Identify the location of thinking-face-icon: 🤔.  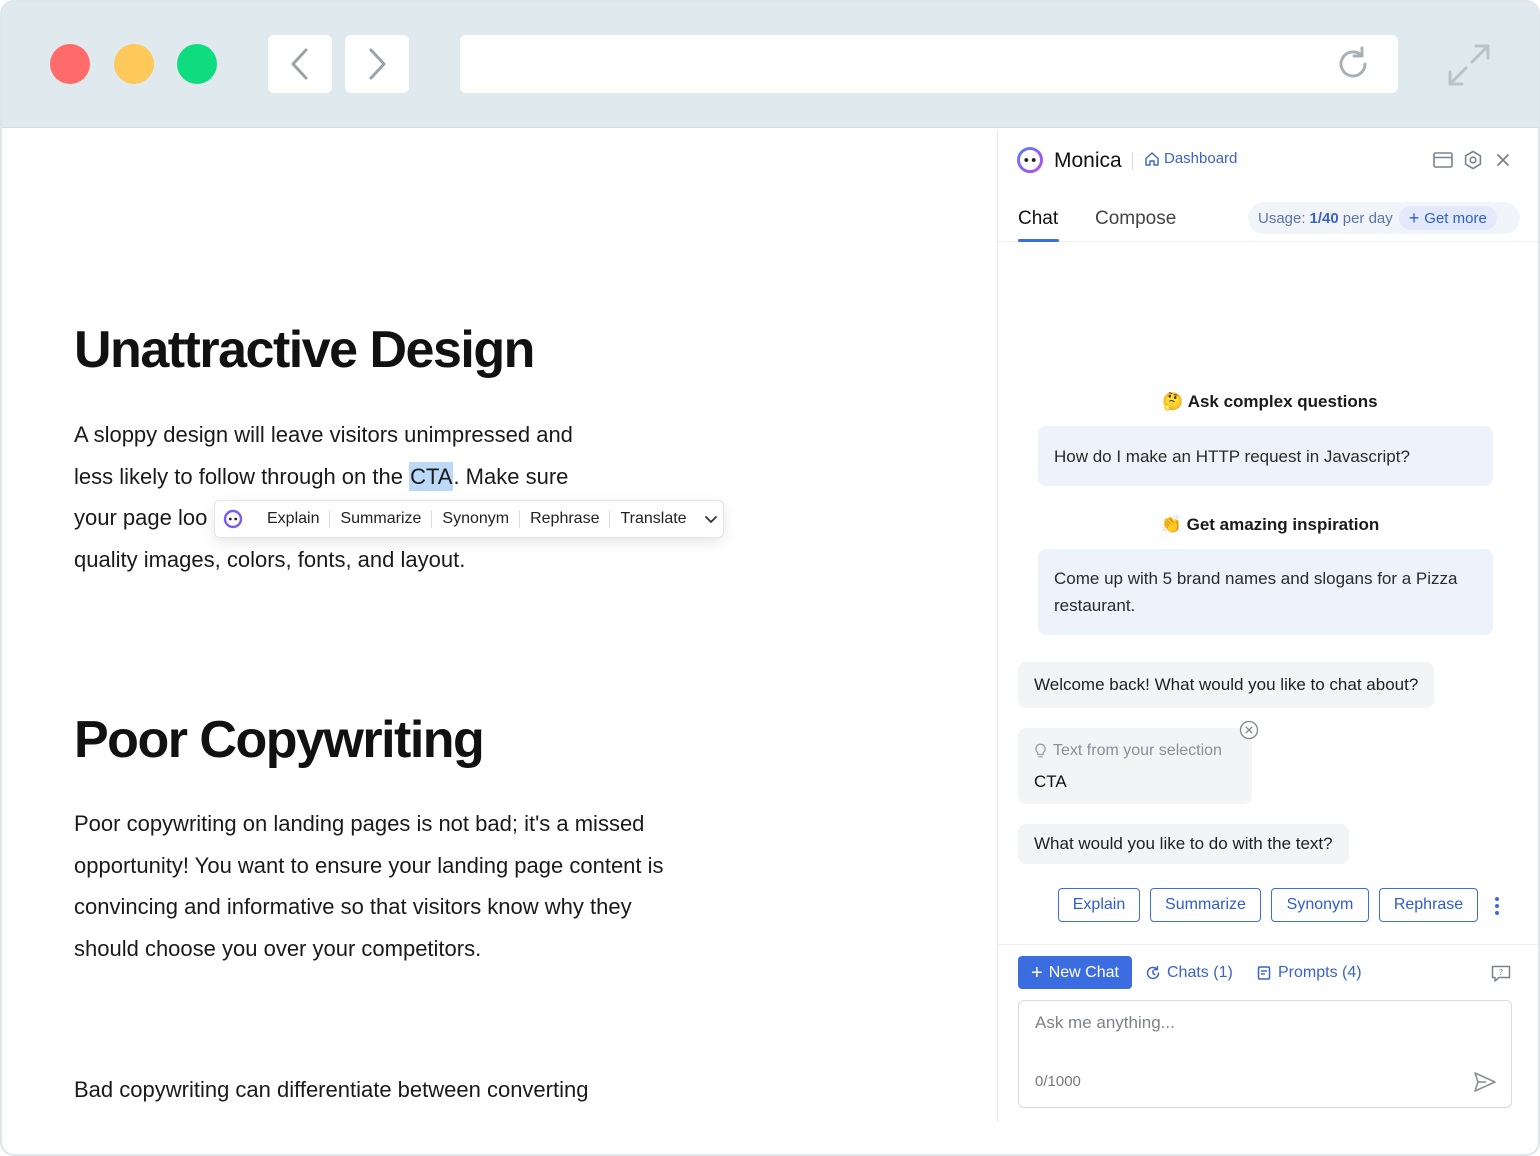
(1173, 401).